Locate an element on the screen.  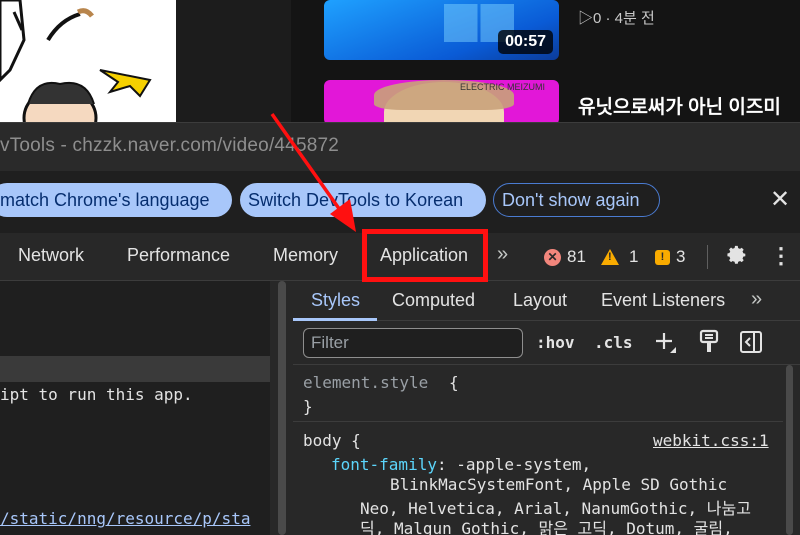
class-toggle: .cls is located at coordinates (613, 342).